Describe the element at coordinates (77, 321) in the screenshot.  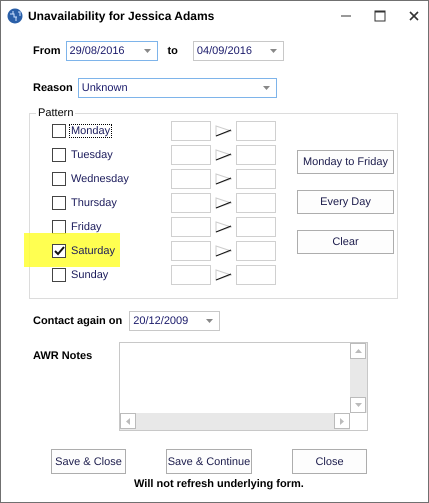
I see `contact-again-label: Contact again on` at that location.